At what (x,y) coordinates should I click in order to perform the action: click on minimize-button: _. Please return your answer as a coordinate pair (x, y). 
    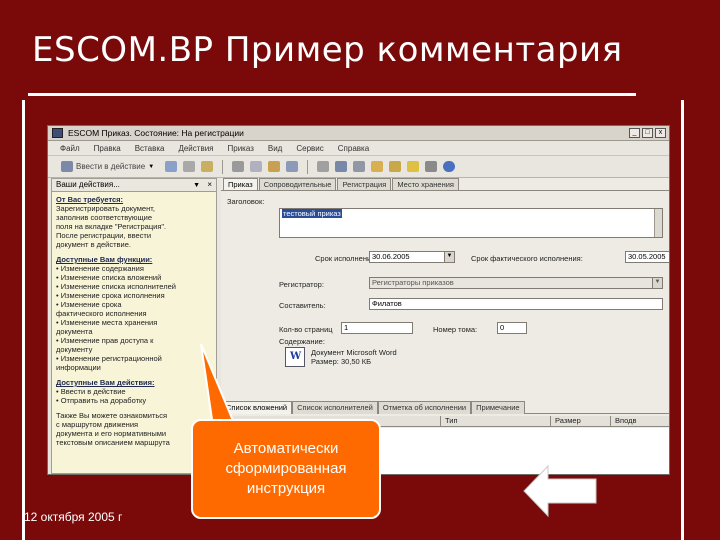
    Looking at the image, I should click on (634, 133).